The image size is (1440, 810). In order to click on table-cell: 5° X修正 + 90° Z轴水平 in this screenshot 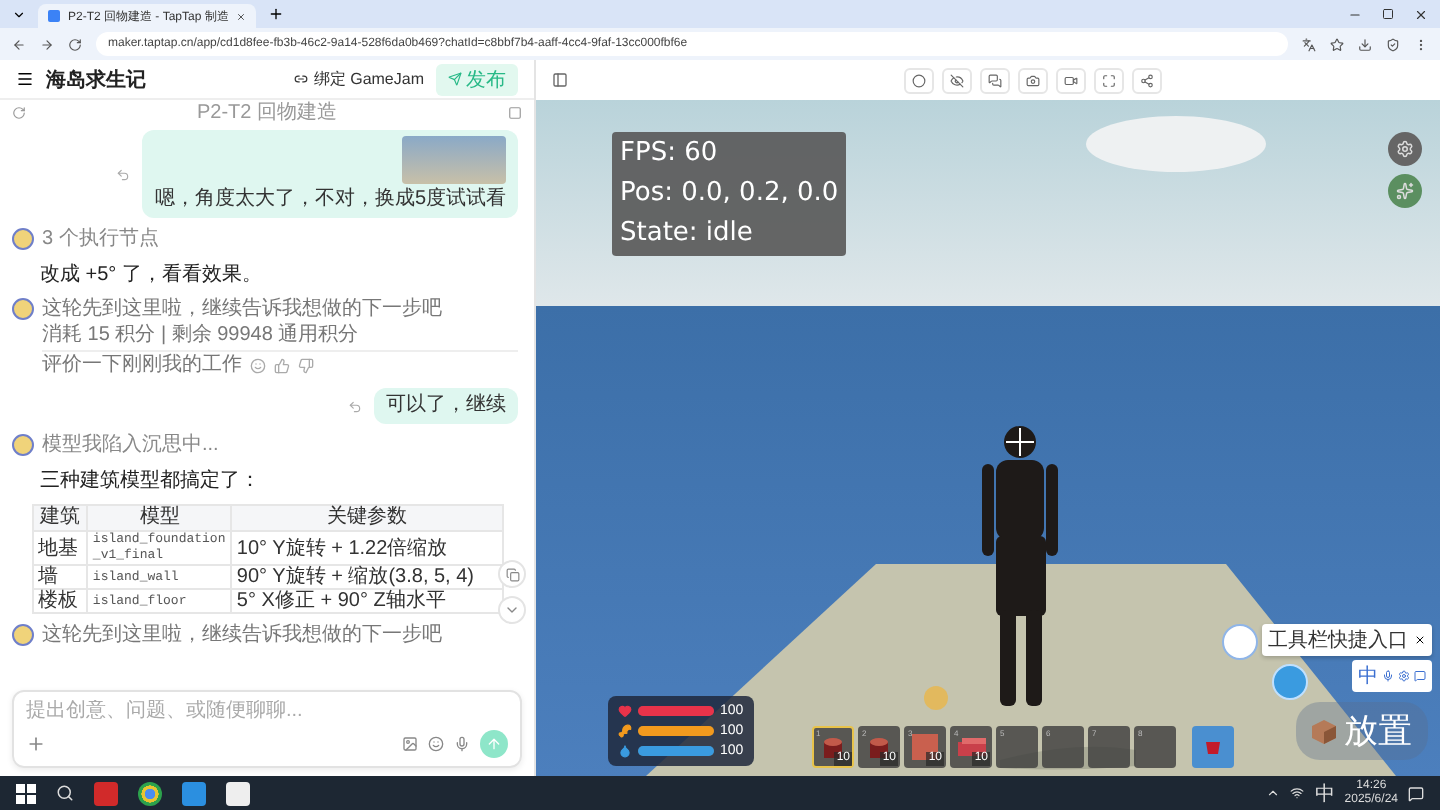, I will do `click(367, 601)`.